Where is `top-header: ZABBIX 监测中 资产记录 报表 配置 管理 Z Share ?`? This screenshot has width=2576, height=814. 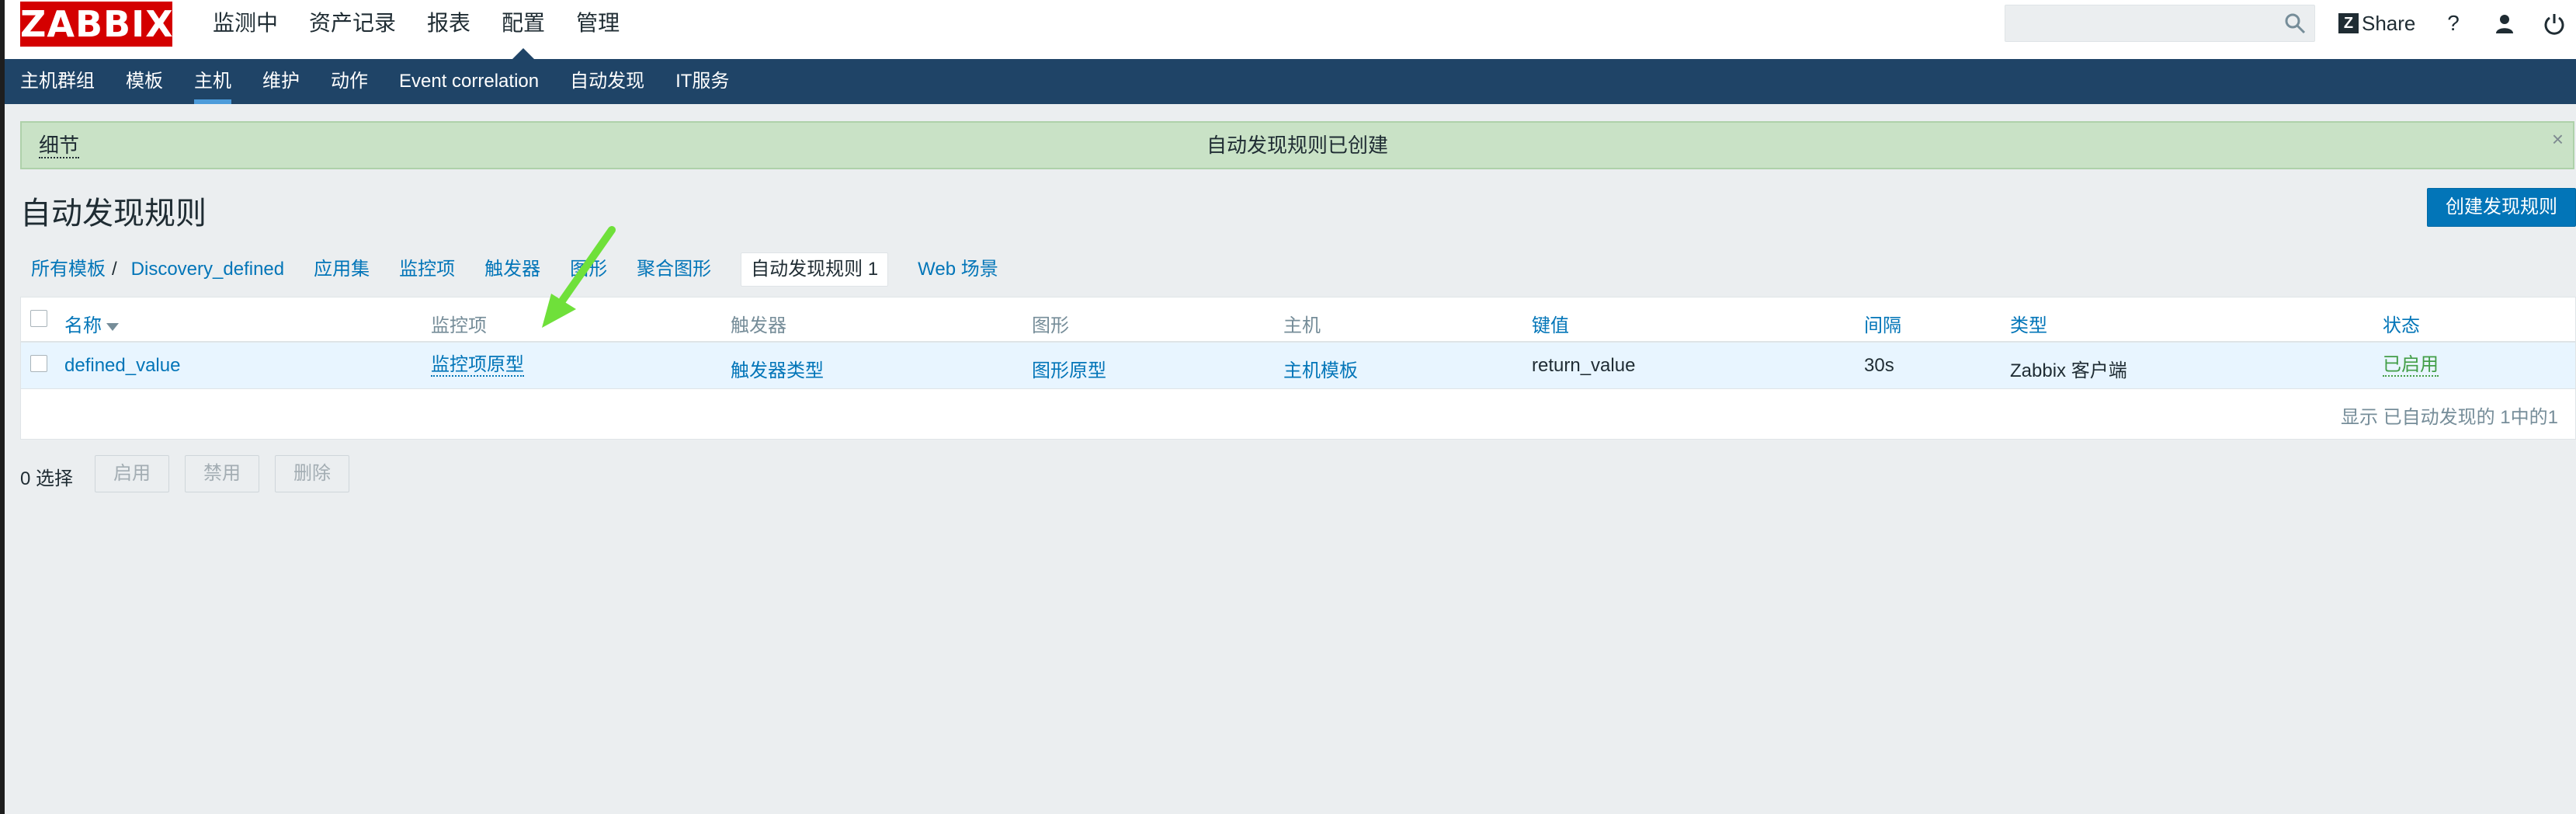
top-header: ZABBIX 监测中 资产记录 报表 配置 管理 Z Share ? is located at coordinates (1290, 29).